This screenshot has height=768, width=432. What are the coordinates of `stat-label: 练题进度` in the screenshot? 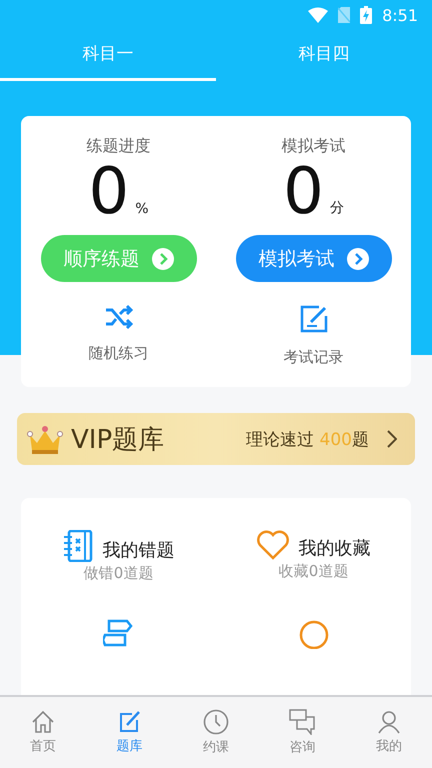 It's located at (118, 146).